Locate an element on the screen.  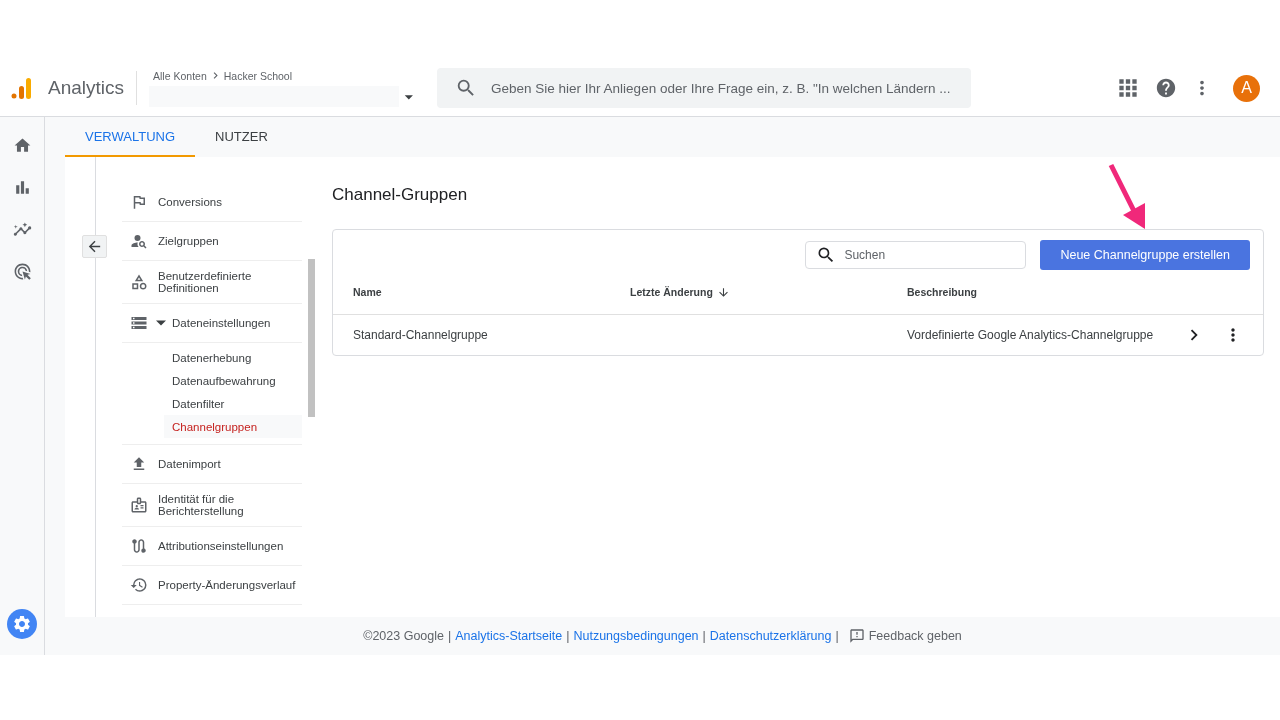
database-icon is located at coordinates (139, 323).